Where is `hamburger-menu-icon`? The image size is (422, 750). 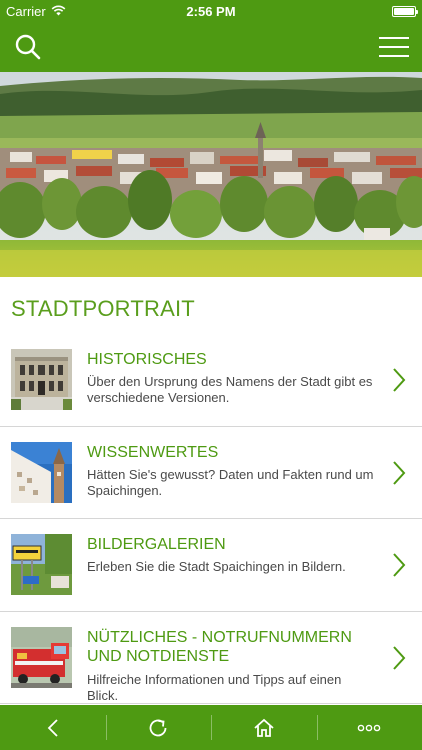
hamburger-menu-icon is located at coordinates (394, 47).